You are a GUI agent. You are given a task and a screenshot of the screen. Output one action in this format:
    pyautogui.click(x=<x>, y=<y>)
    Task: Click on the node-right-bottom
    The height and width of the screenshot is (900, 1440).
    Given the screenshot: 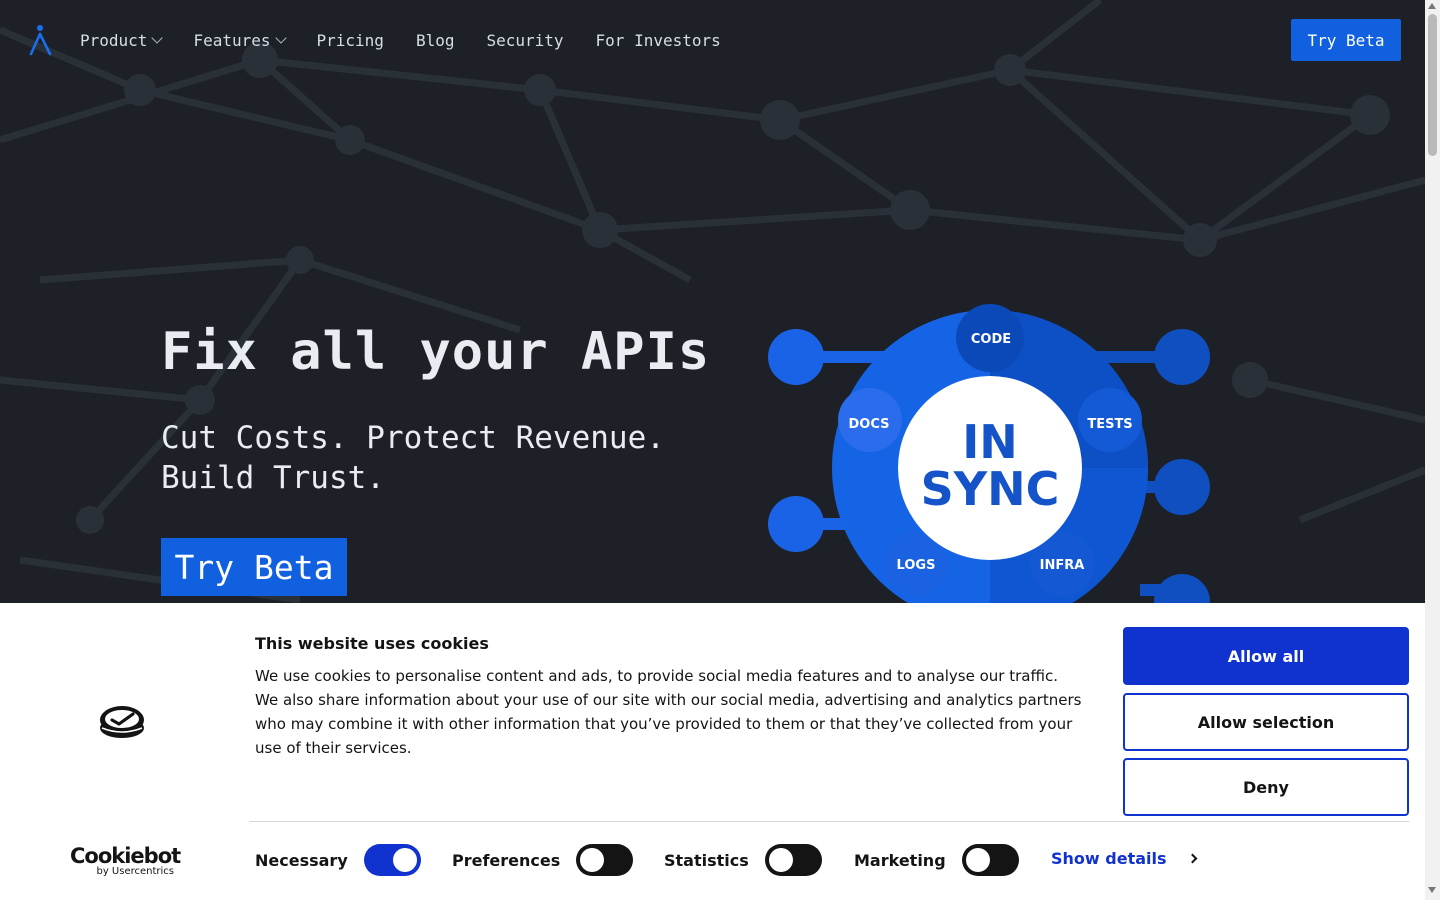 What is the action you would take?
    pyautogui.click(x=1182, y=588)
    